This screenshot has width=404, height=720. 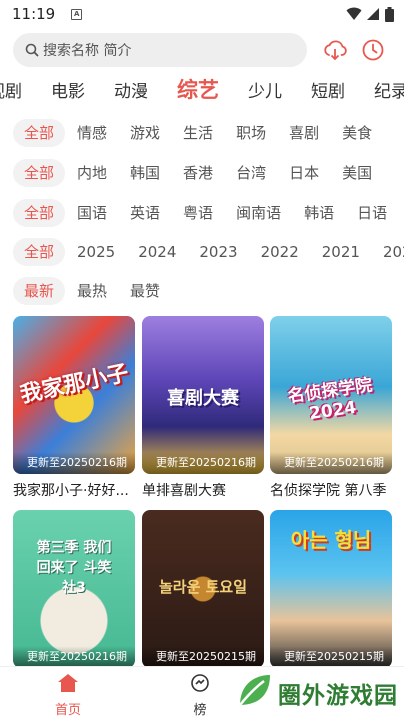 What do you see at coordinates (68, 685) in the screenshot?
I see `home-icon` at bounding box center [68, 685].